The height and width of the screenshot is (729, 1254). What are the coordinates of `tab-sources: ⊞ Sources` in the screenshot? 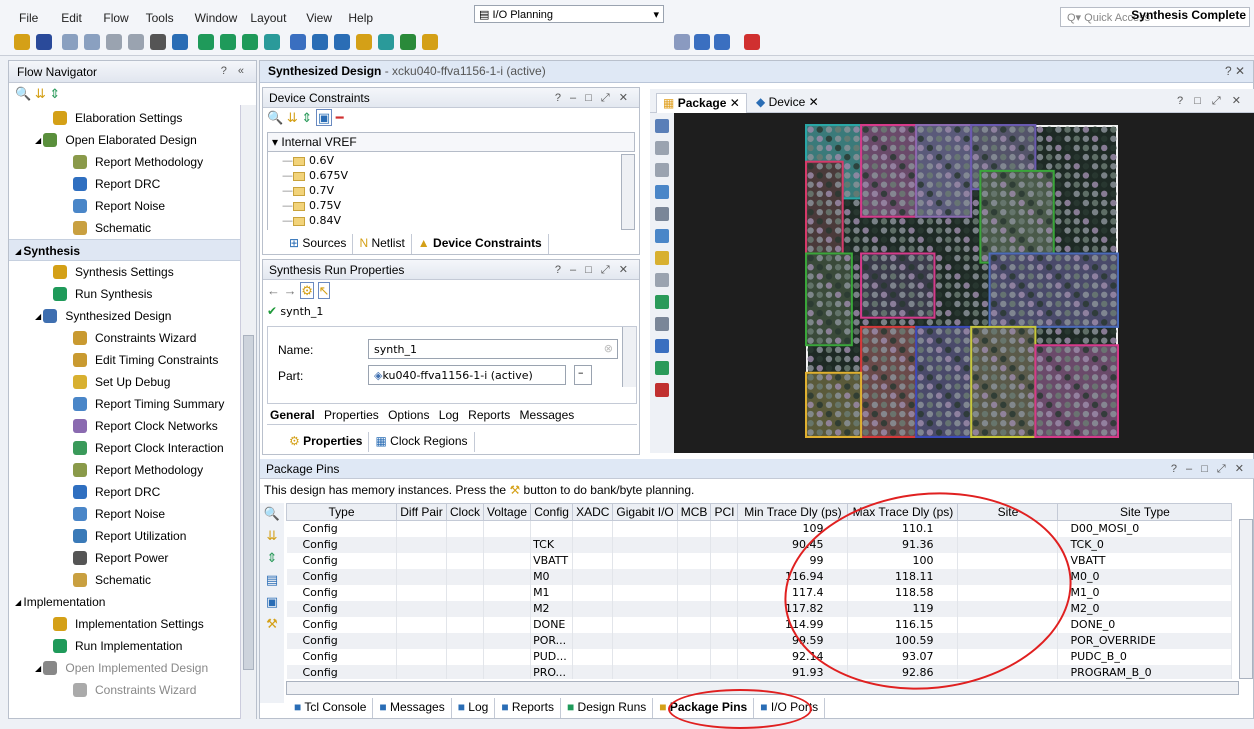 It's located at (318, 244).